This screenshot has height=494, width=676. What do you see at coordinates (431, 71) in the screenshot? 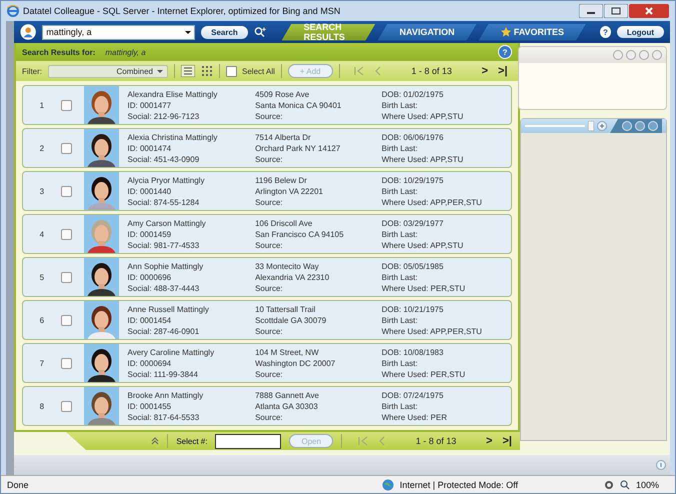
I see `page-info: 1 - 8 of 13` at bounding box center [431, 71].